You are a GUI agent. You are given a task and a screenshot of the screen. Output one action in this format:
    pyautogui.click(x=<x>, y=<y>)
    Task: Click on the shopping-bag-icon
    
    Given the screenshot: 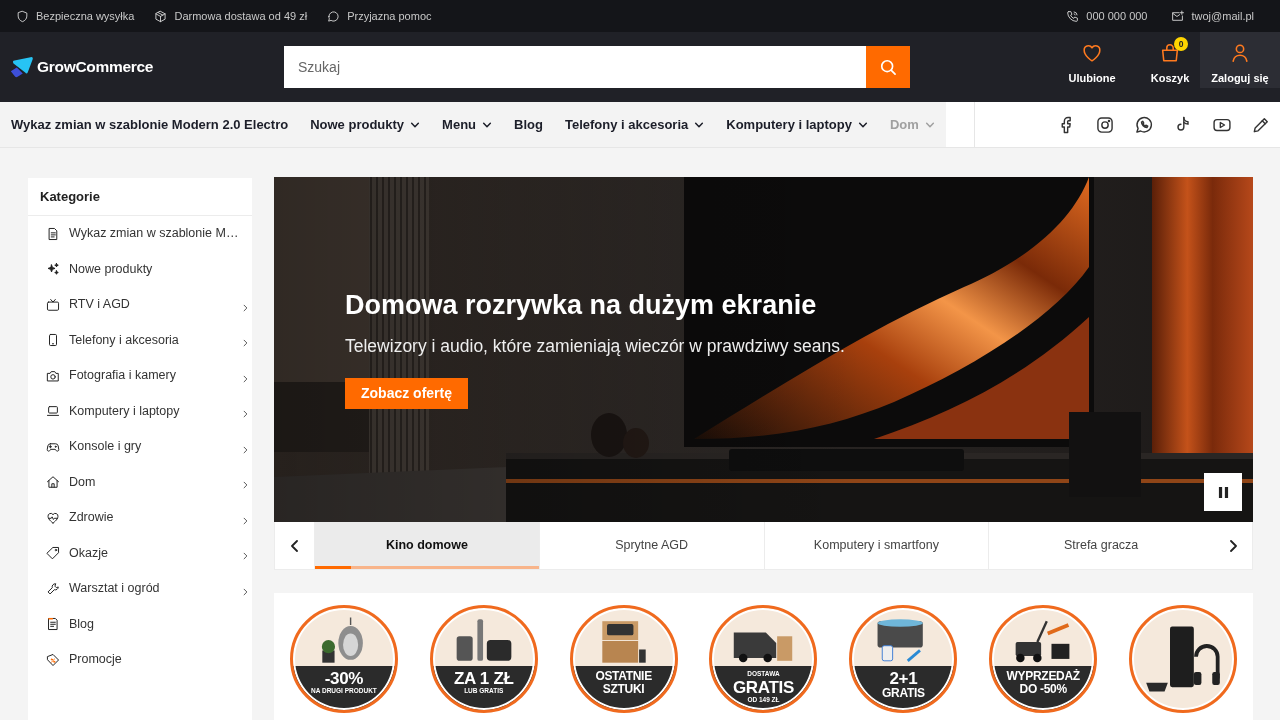 What is the action you would take?
    pyautogui.click(x=1170, y=53)
    